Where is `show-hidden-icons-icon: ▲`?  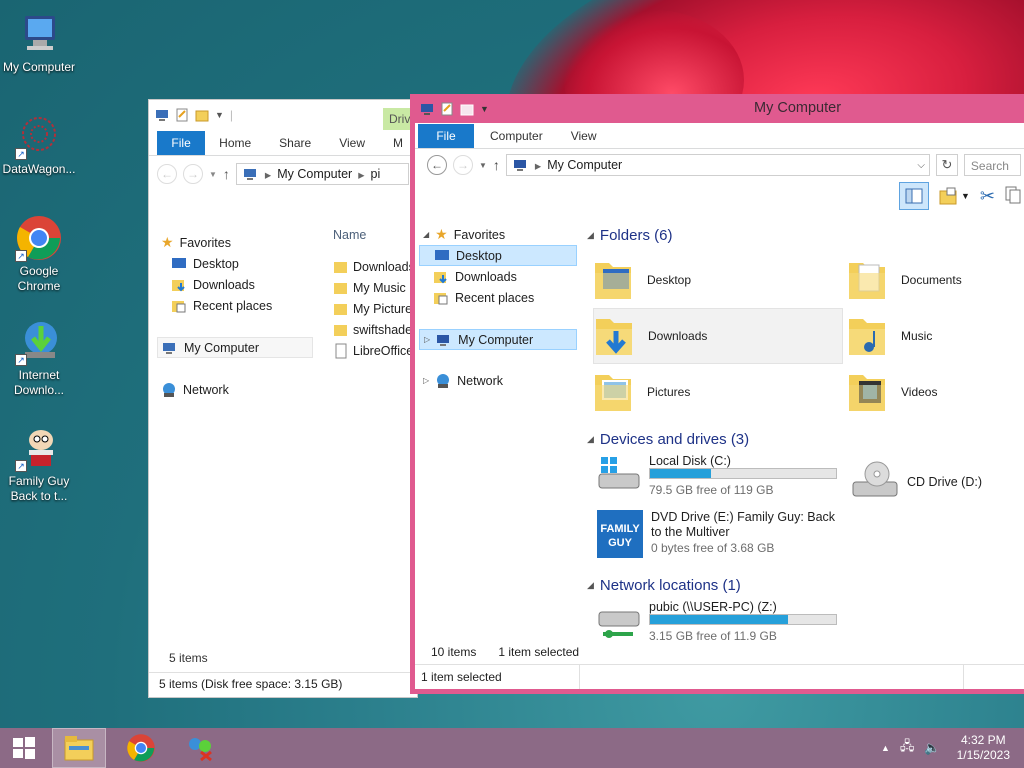 show-hidden-icons-icon: ▲ is located at coordinates (885, 748).